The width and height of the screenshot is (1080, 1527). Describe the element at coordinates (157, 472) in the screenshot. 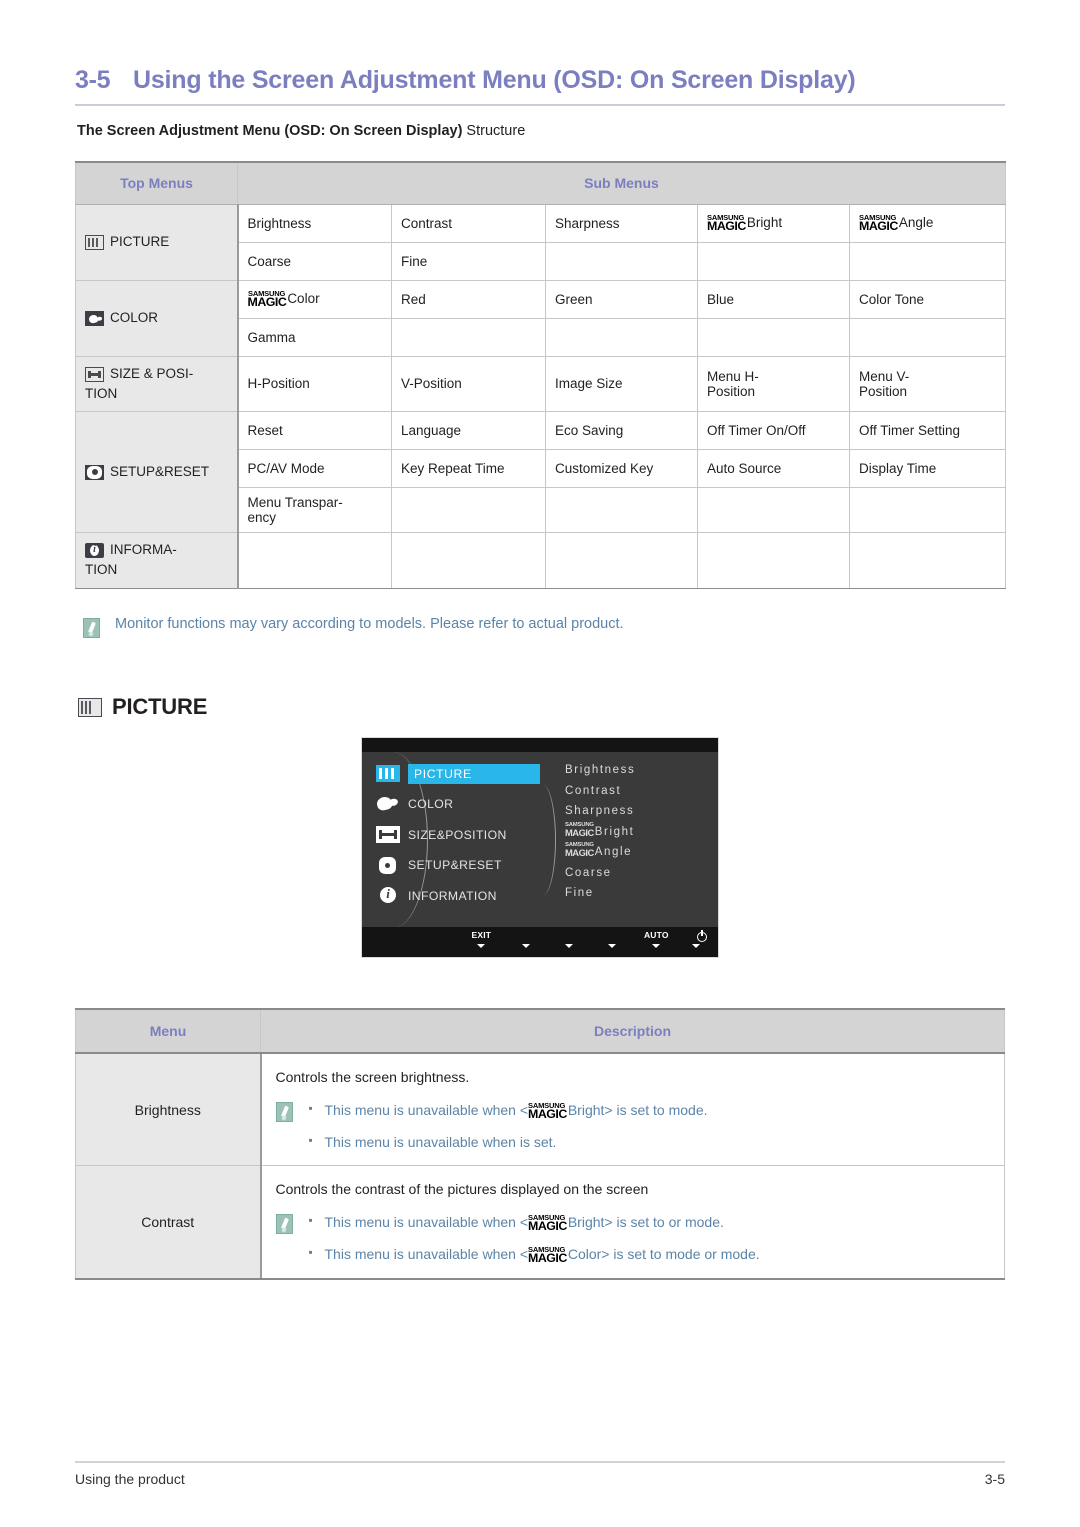

I see `top-menu-cell: SETUP&RESET` at that location.